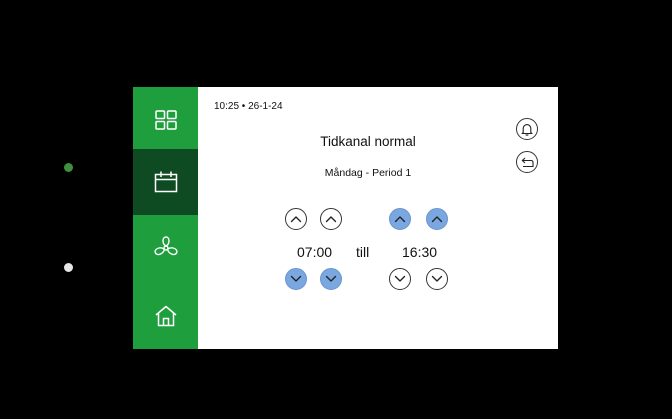  Describe the element at coordinates (68, 267) in the screenshot. I see `status-led-white` at that location.